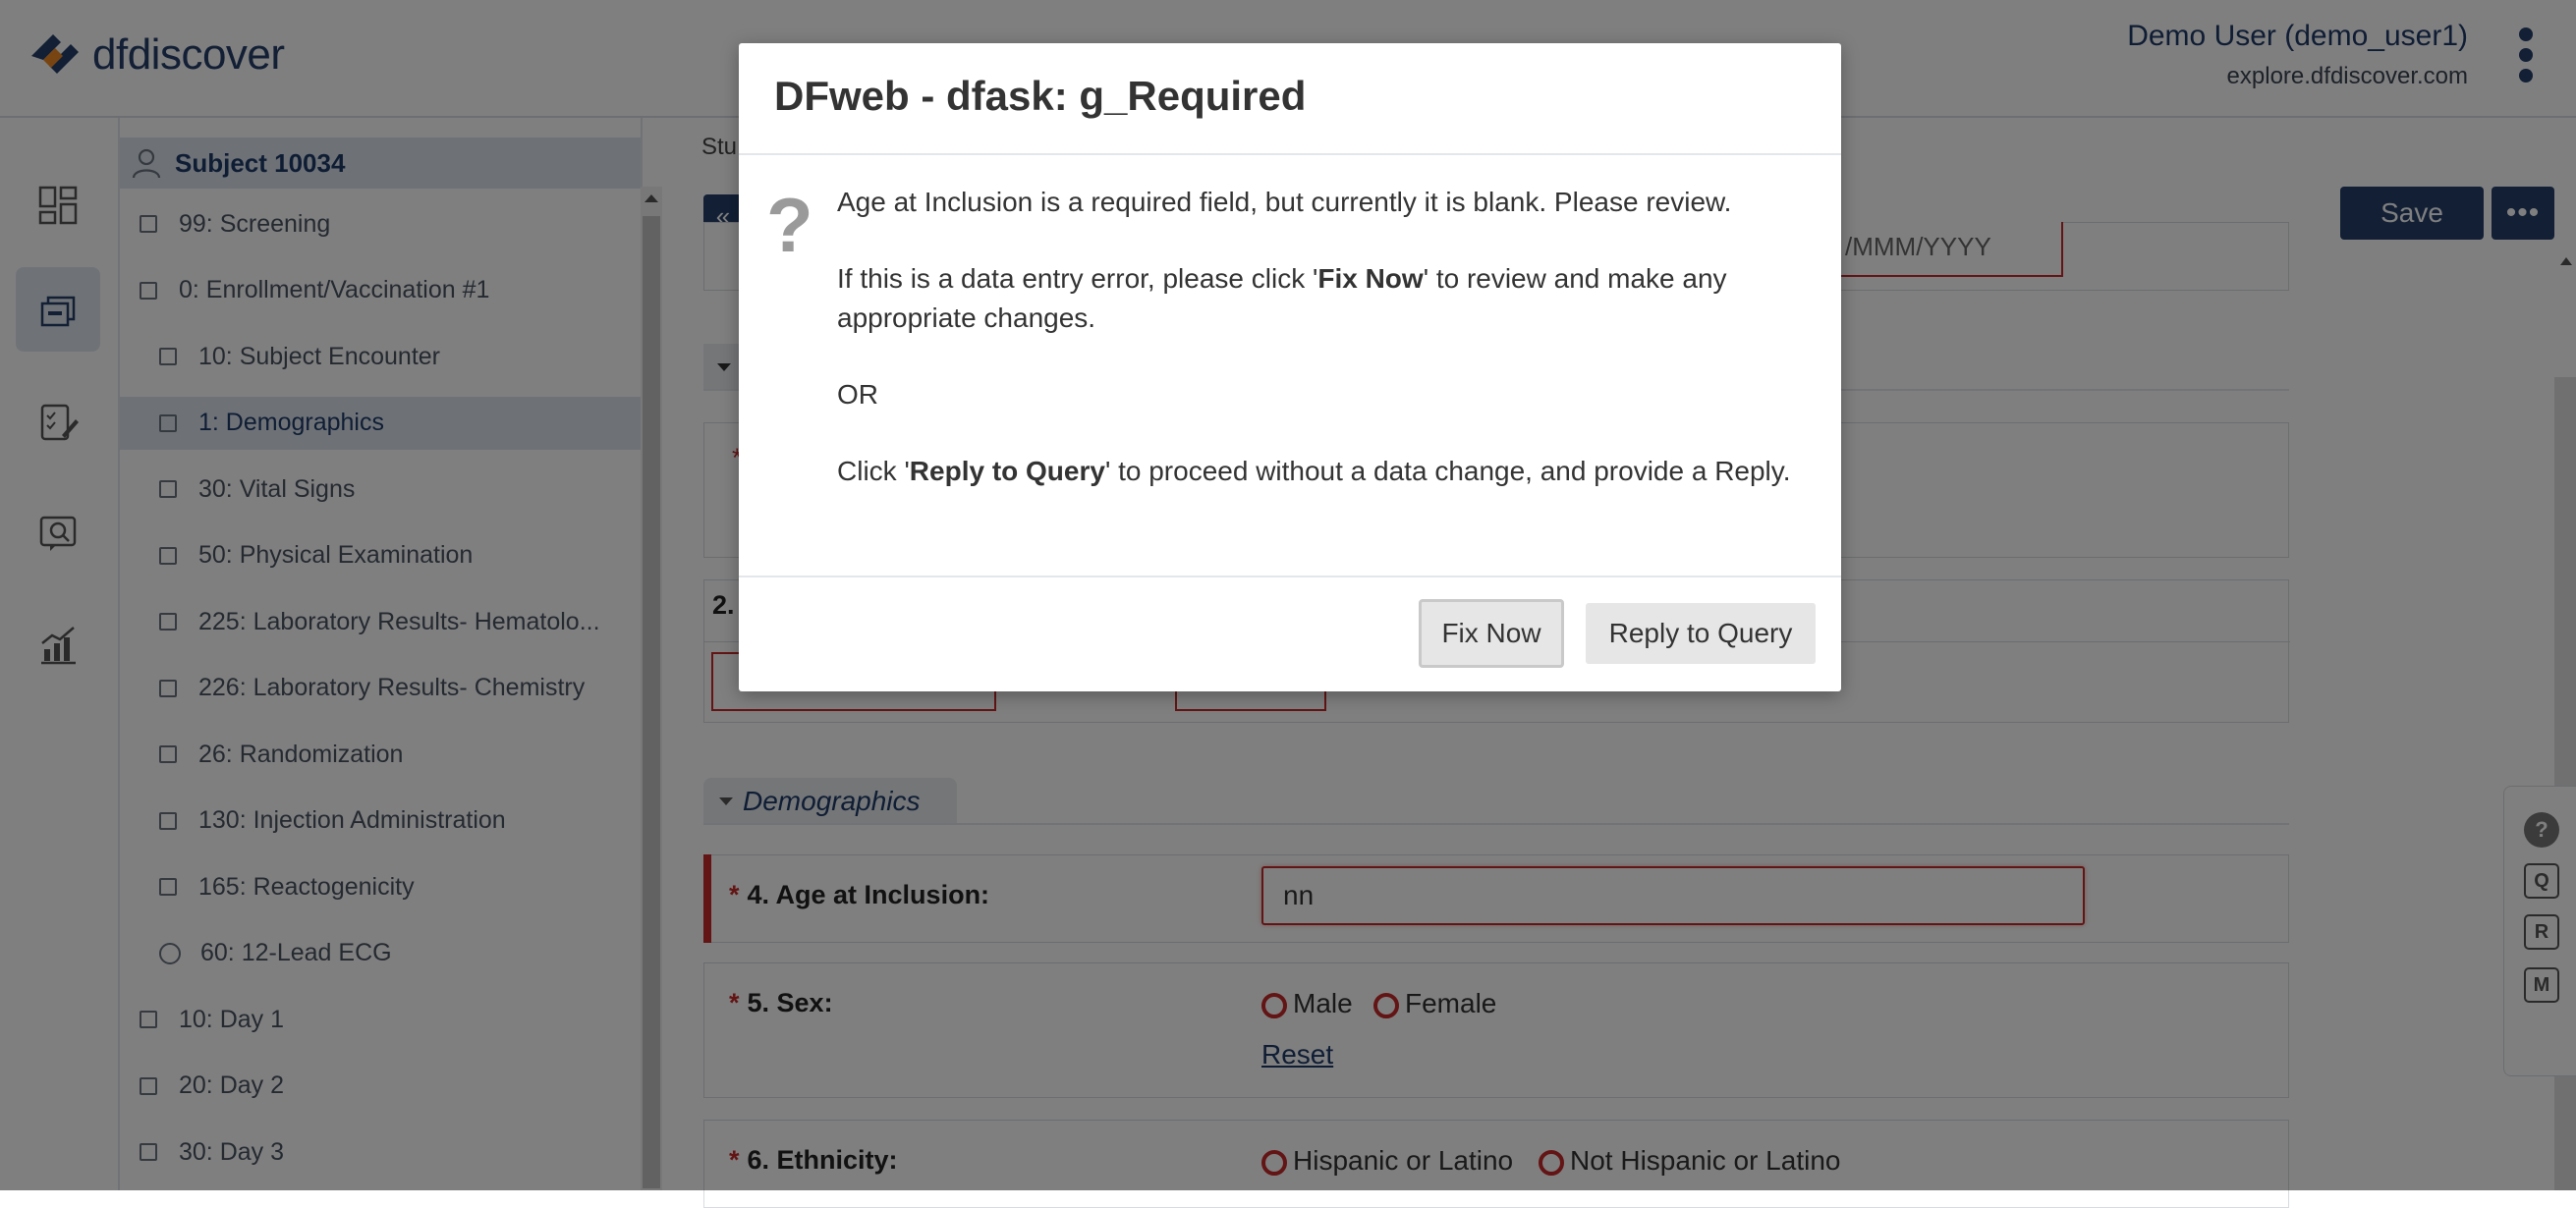 This screenshot has width=2576, height=1208. What do you see at coordinates (1701, 633) in the screenshot?
I see `reply-to-query-button: Reply to Query` at bounding box center [1701, 633].